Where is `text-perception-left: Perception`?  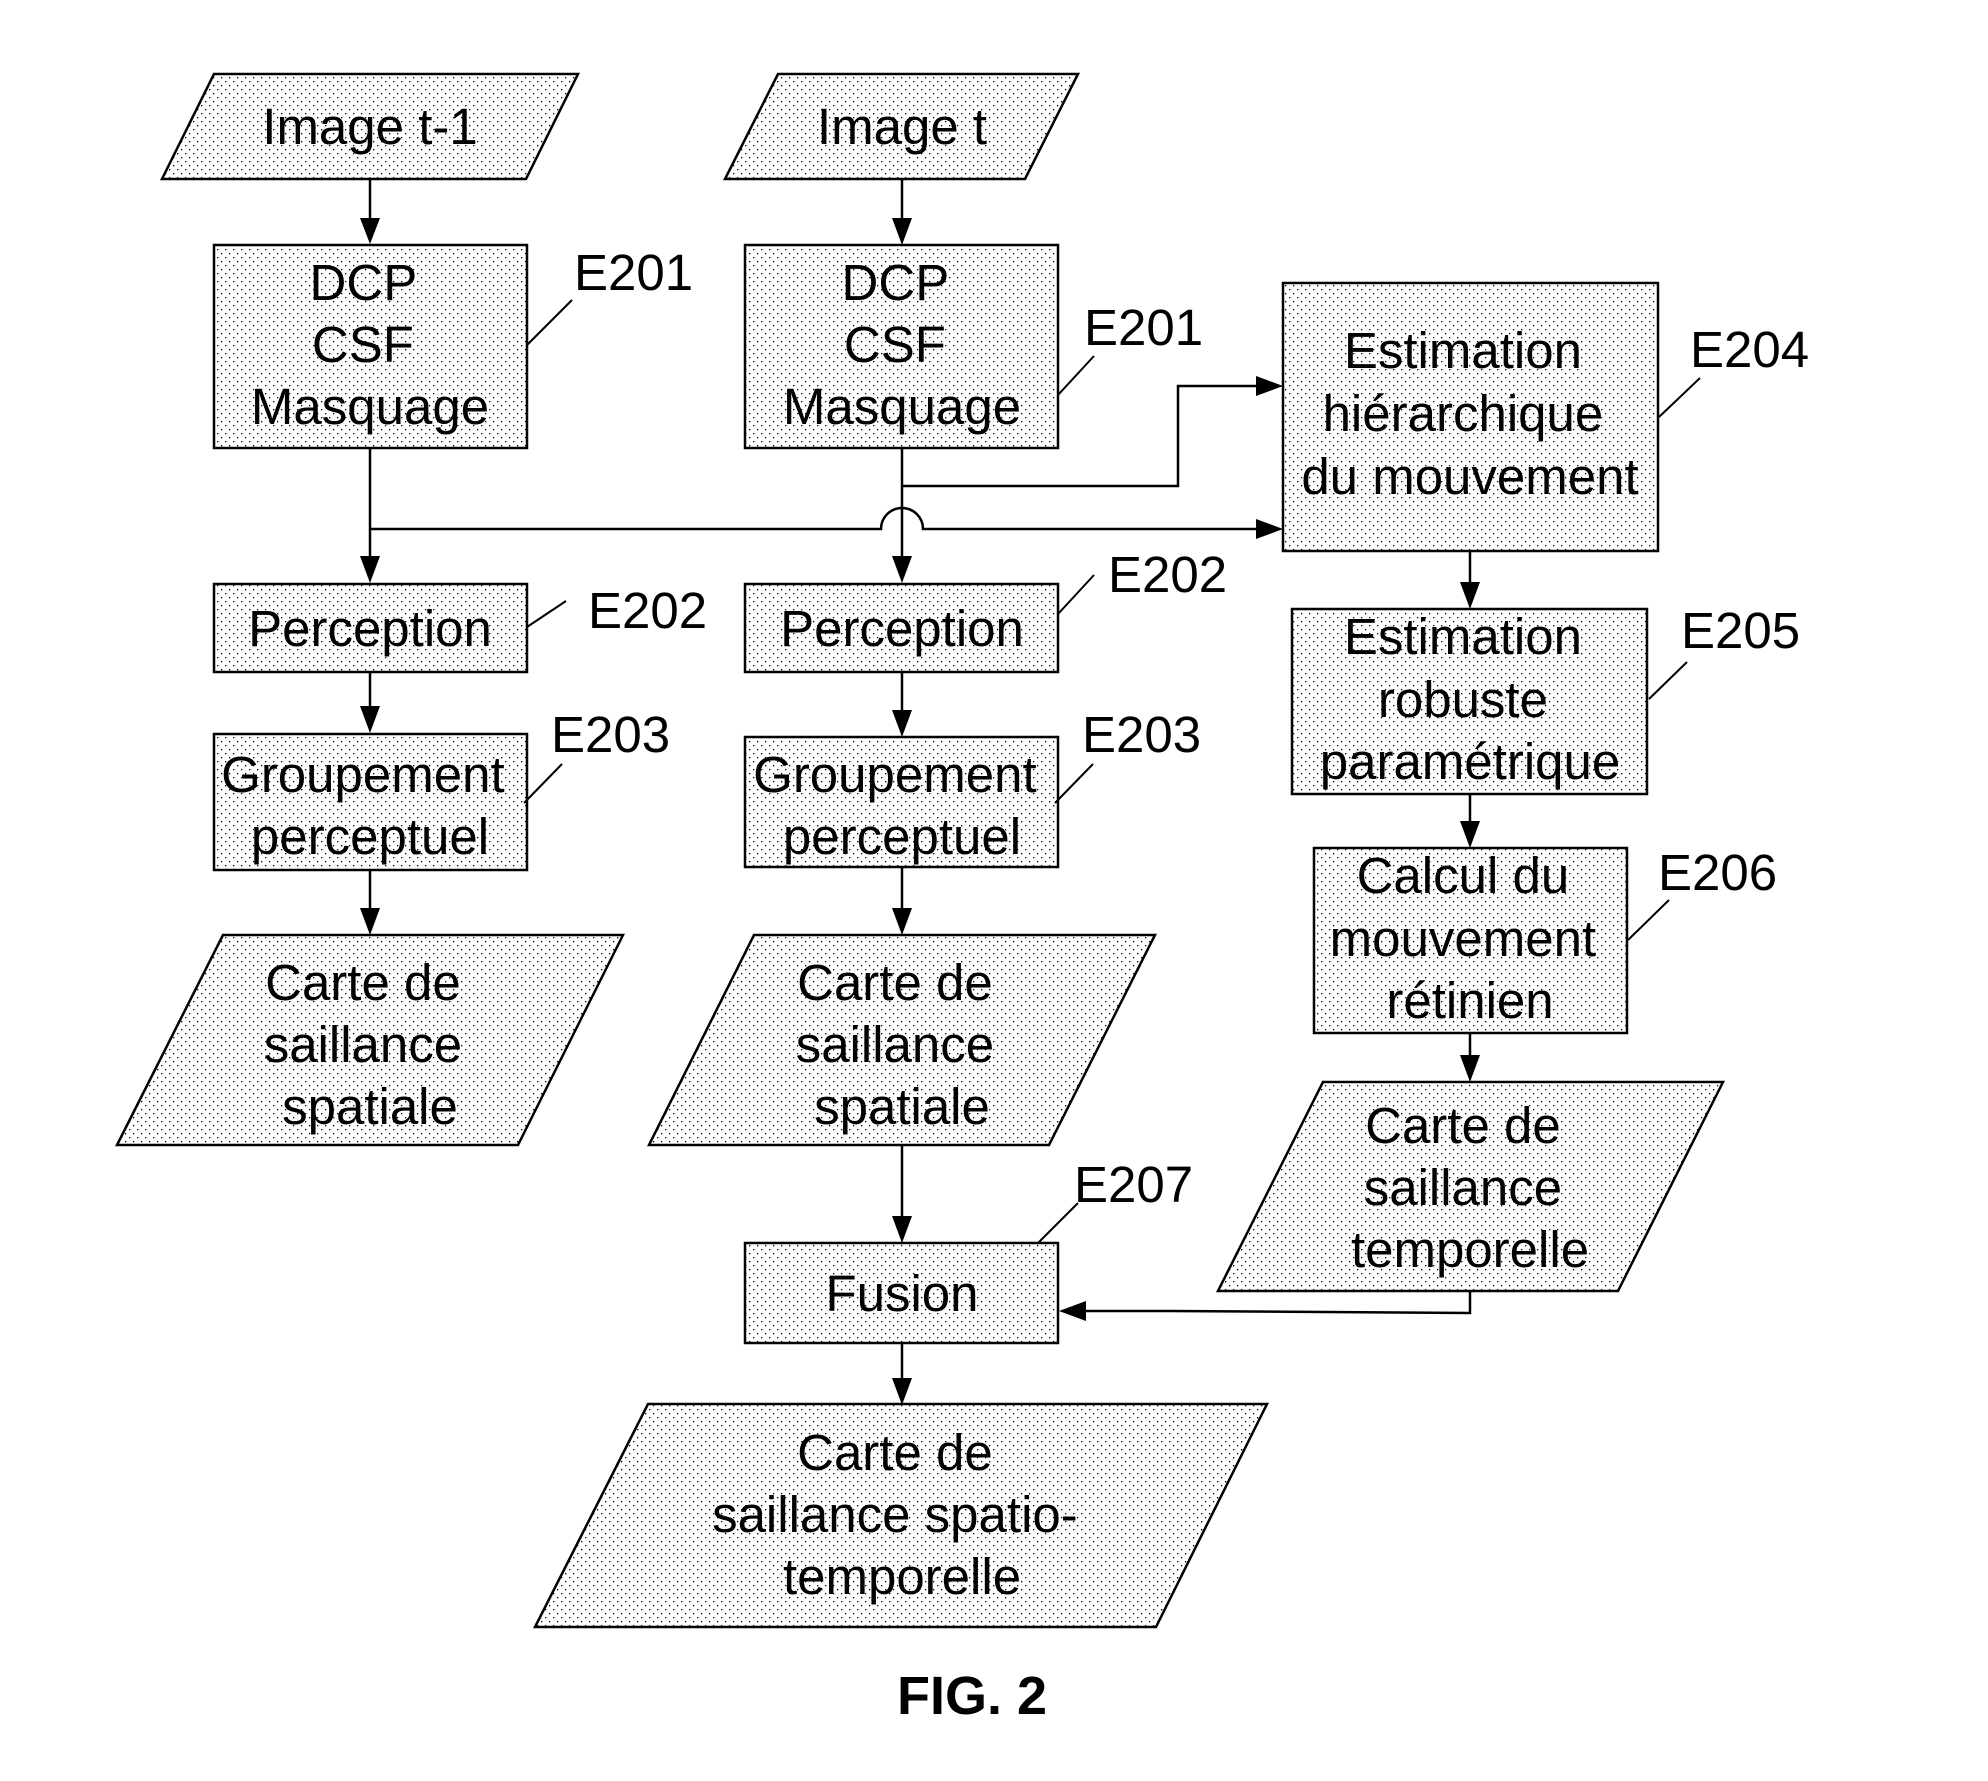 text-perception-left: Perception is located at coordinates (370, 628).